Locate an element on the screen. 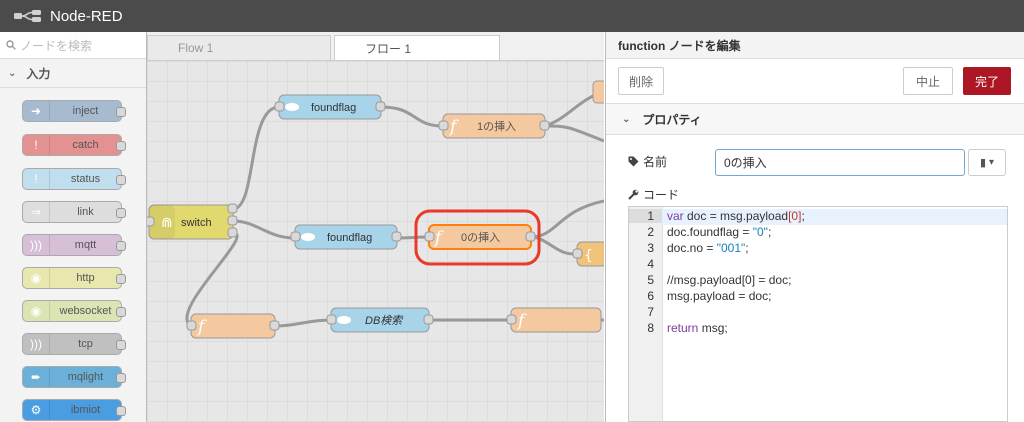 The image size is (1024, 422). icon-picker-button: ▮ ▾ is located at coordinates (987, 162).